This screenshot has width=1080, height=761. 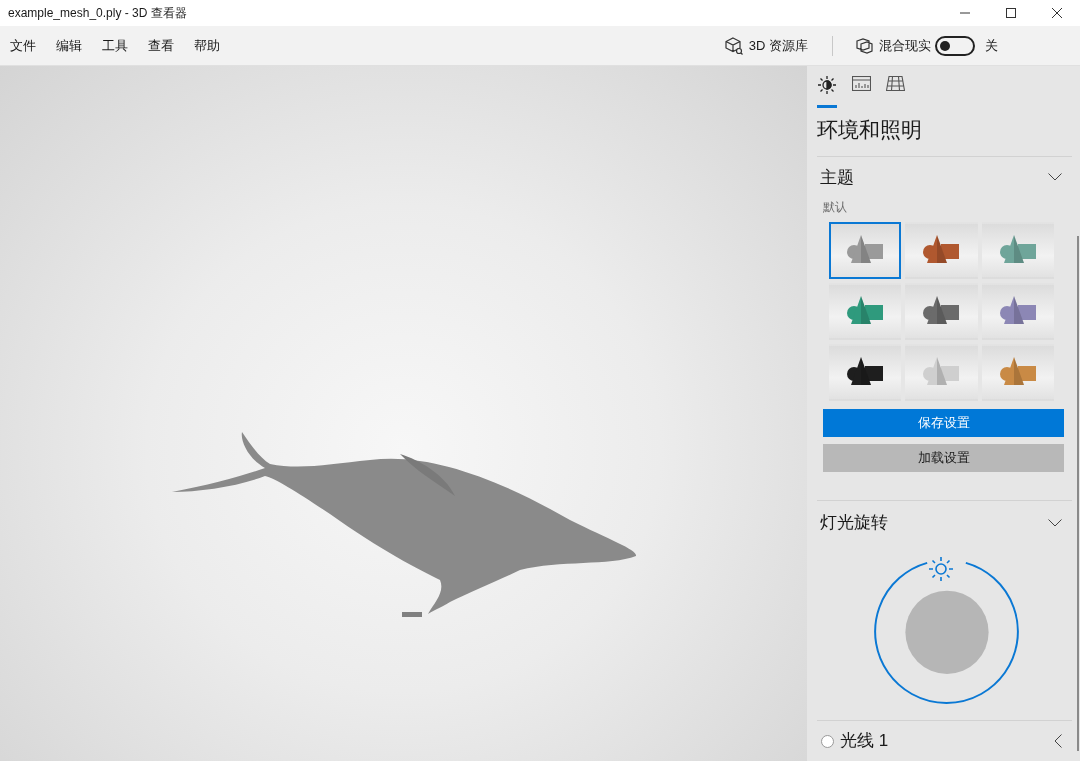 What do you see at coordinates (991, 45) in the screenshot?
I see `toggle-state-label: 关` at bounding box center [991, 45].